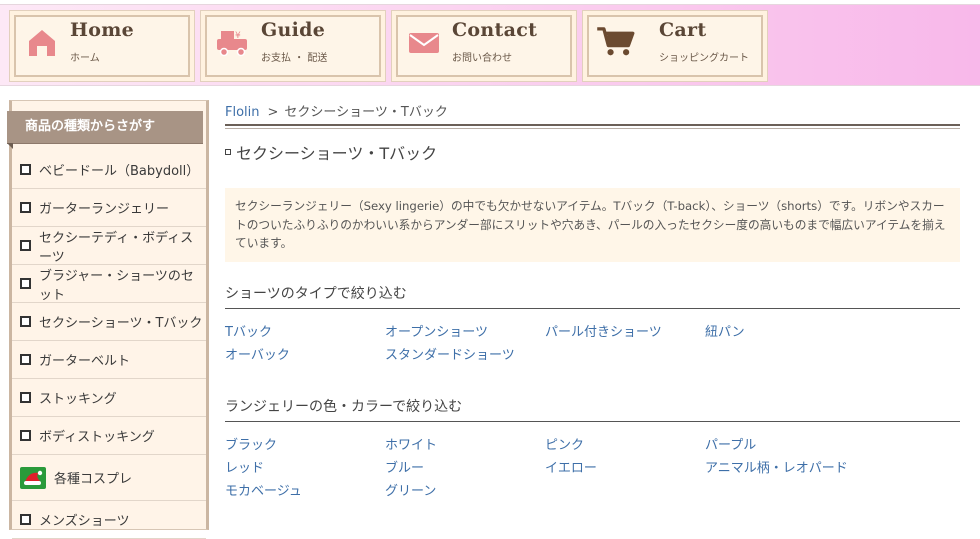 This screenshot has height=539, width=980. What do you see at coordinates (592, 125) in the screenshot?
I see `breadcrumb-divider` at bounding box center [592, 125].